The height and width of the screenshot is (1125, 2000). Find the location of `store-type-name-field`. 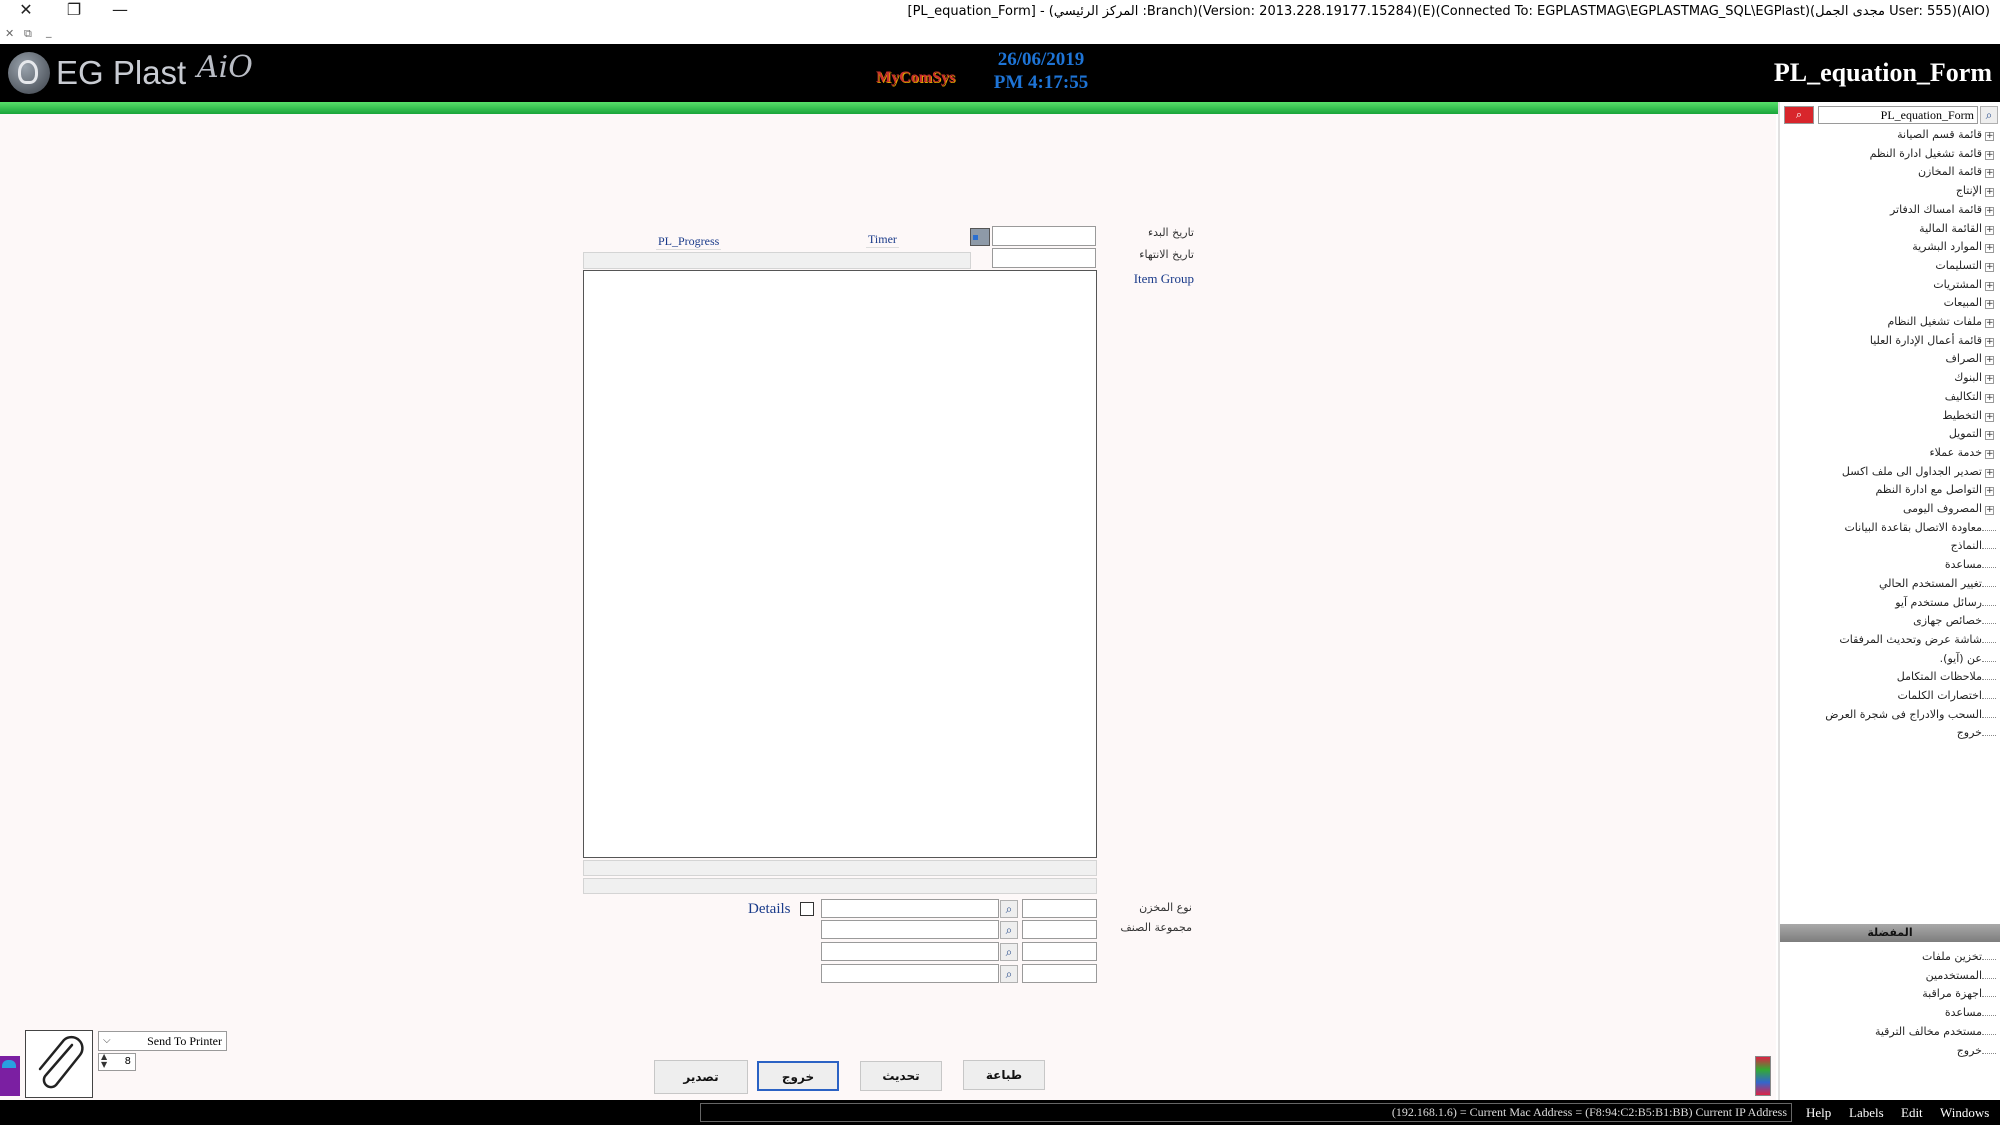

store-type-name-field is located at coordinates (910, 908).